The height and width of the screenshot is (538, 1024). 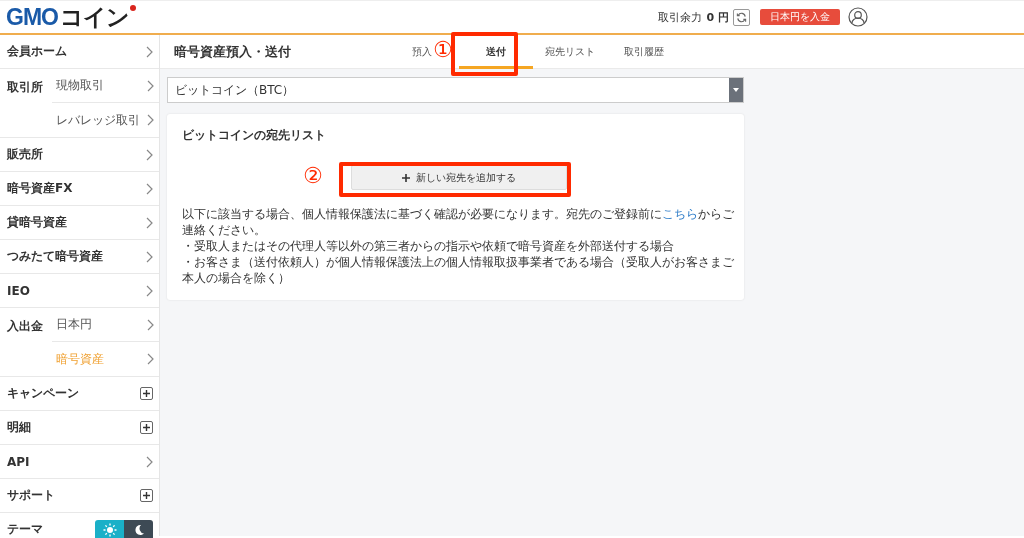 I want to click on page-title: 暗号資産預入・送付, so click(x=232, y=51).